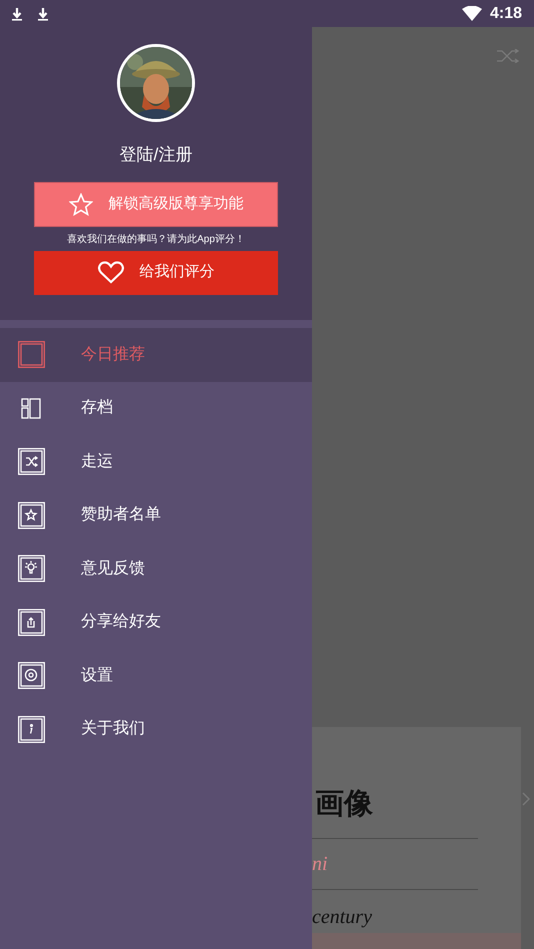 Image resolution: width=534 pixels, height=949 pixels. What do you see at coordinates (156, 461) in the screenshot?
I see `menu-item: 走运` at bounding box center [156, 461].